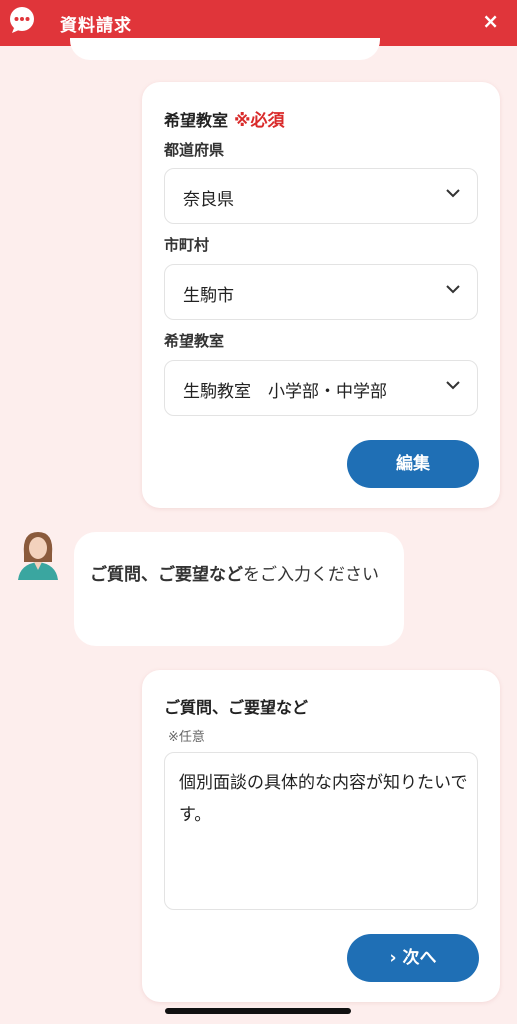 The image size is (517, 1024). I want to click on question-textarea: 個別面談の具体的な内容が知りたいです。, so click(321, 831).